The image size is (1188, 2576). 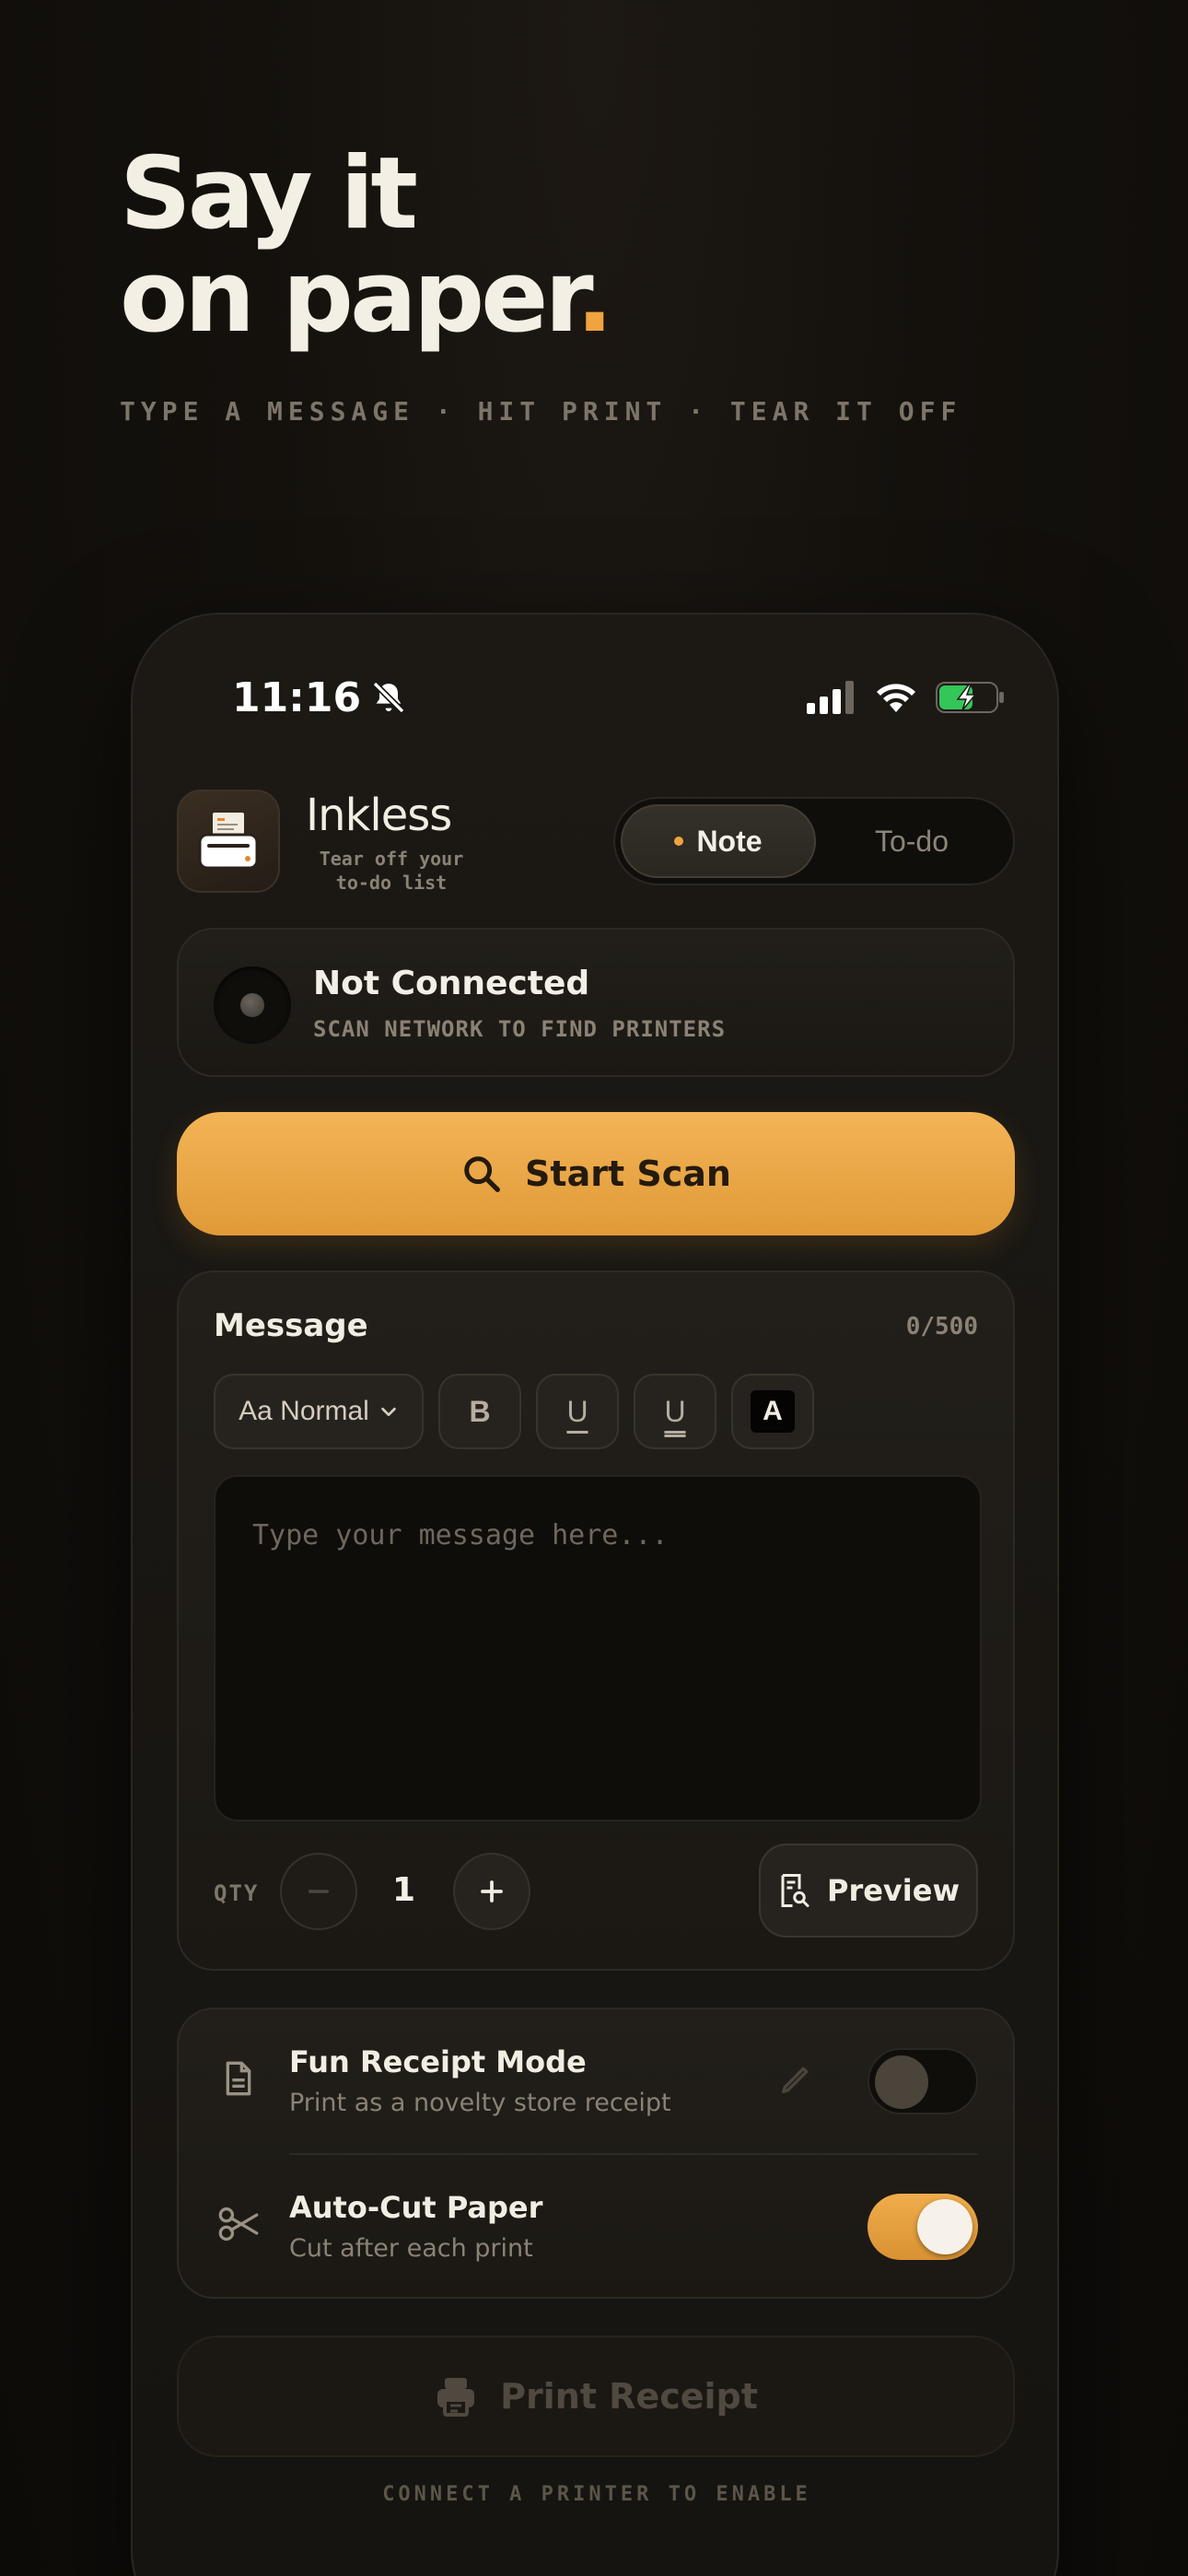 I want to click on auto-cut-toggle, so click(x=923, y=2227).